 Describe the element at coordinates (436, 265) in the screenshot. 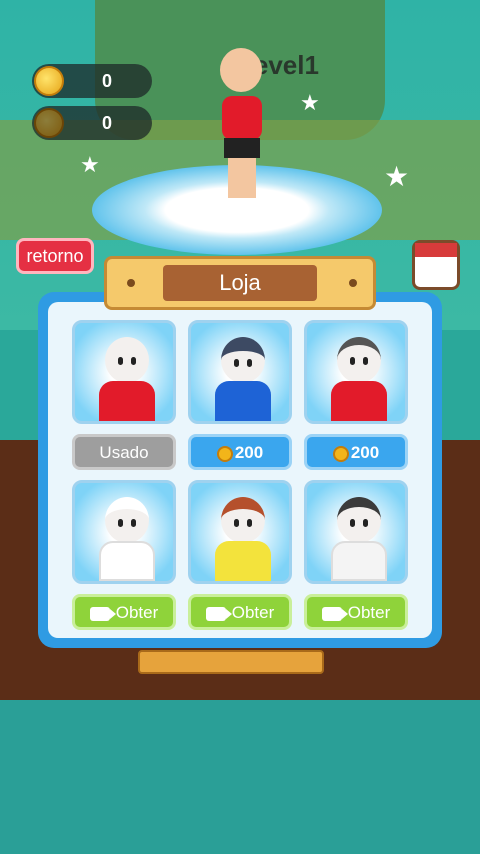

I see `calendar-icon` at that location.